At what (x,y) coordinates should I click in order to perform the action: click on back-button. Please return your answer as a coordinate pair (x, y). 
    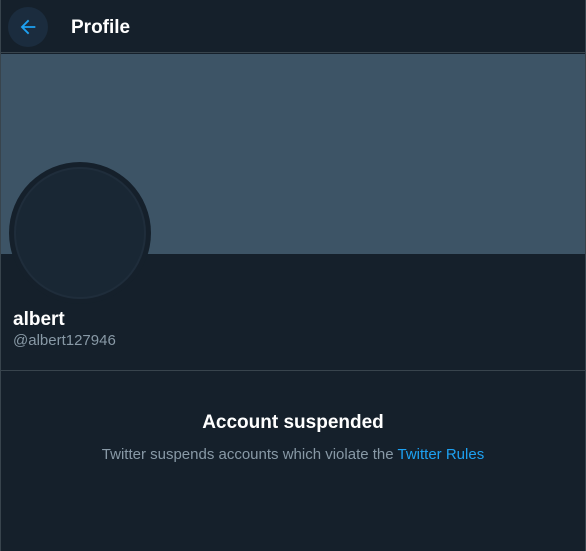
    Looking at the image, I should click on (28, 27).